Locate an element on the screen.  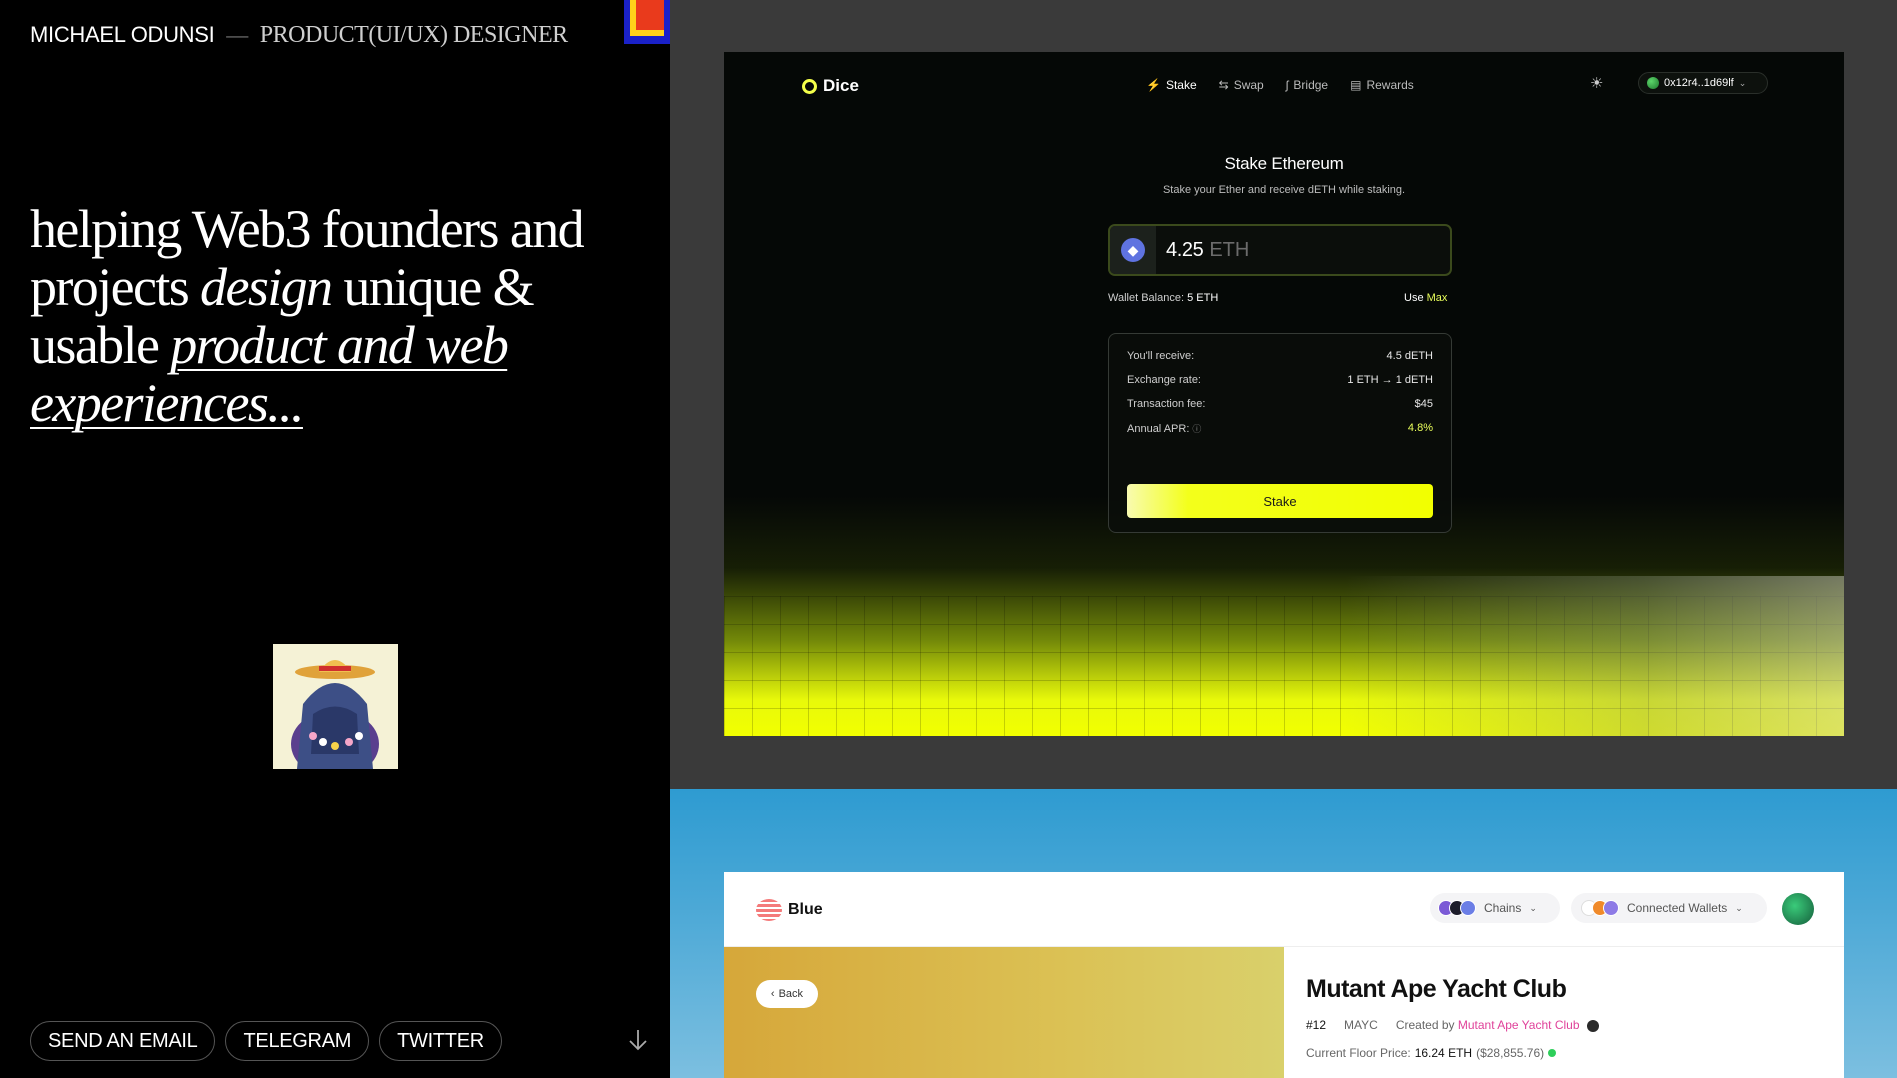
summary-label: Exchange rate: is located at coordinates (1164, 380).